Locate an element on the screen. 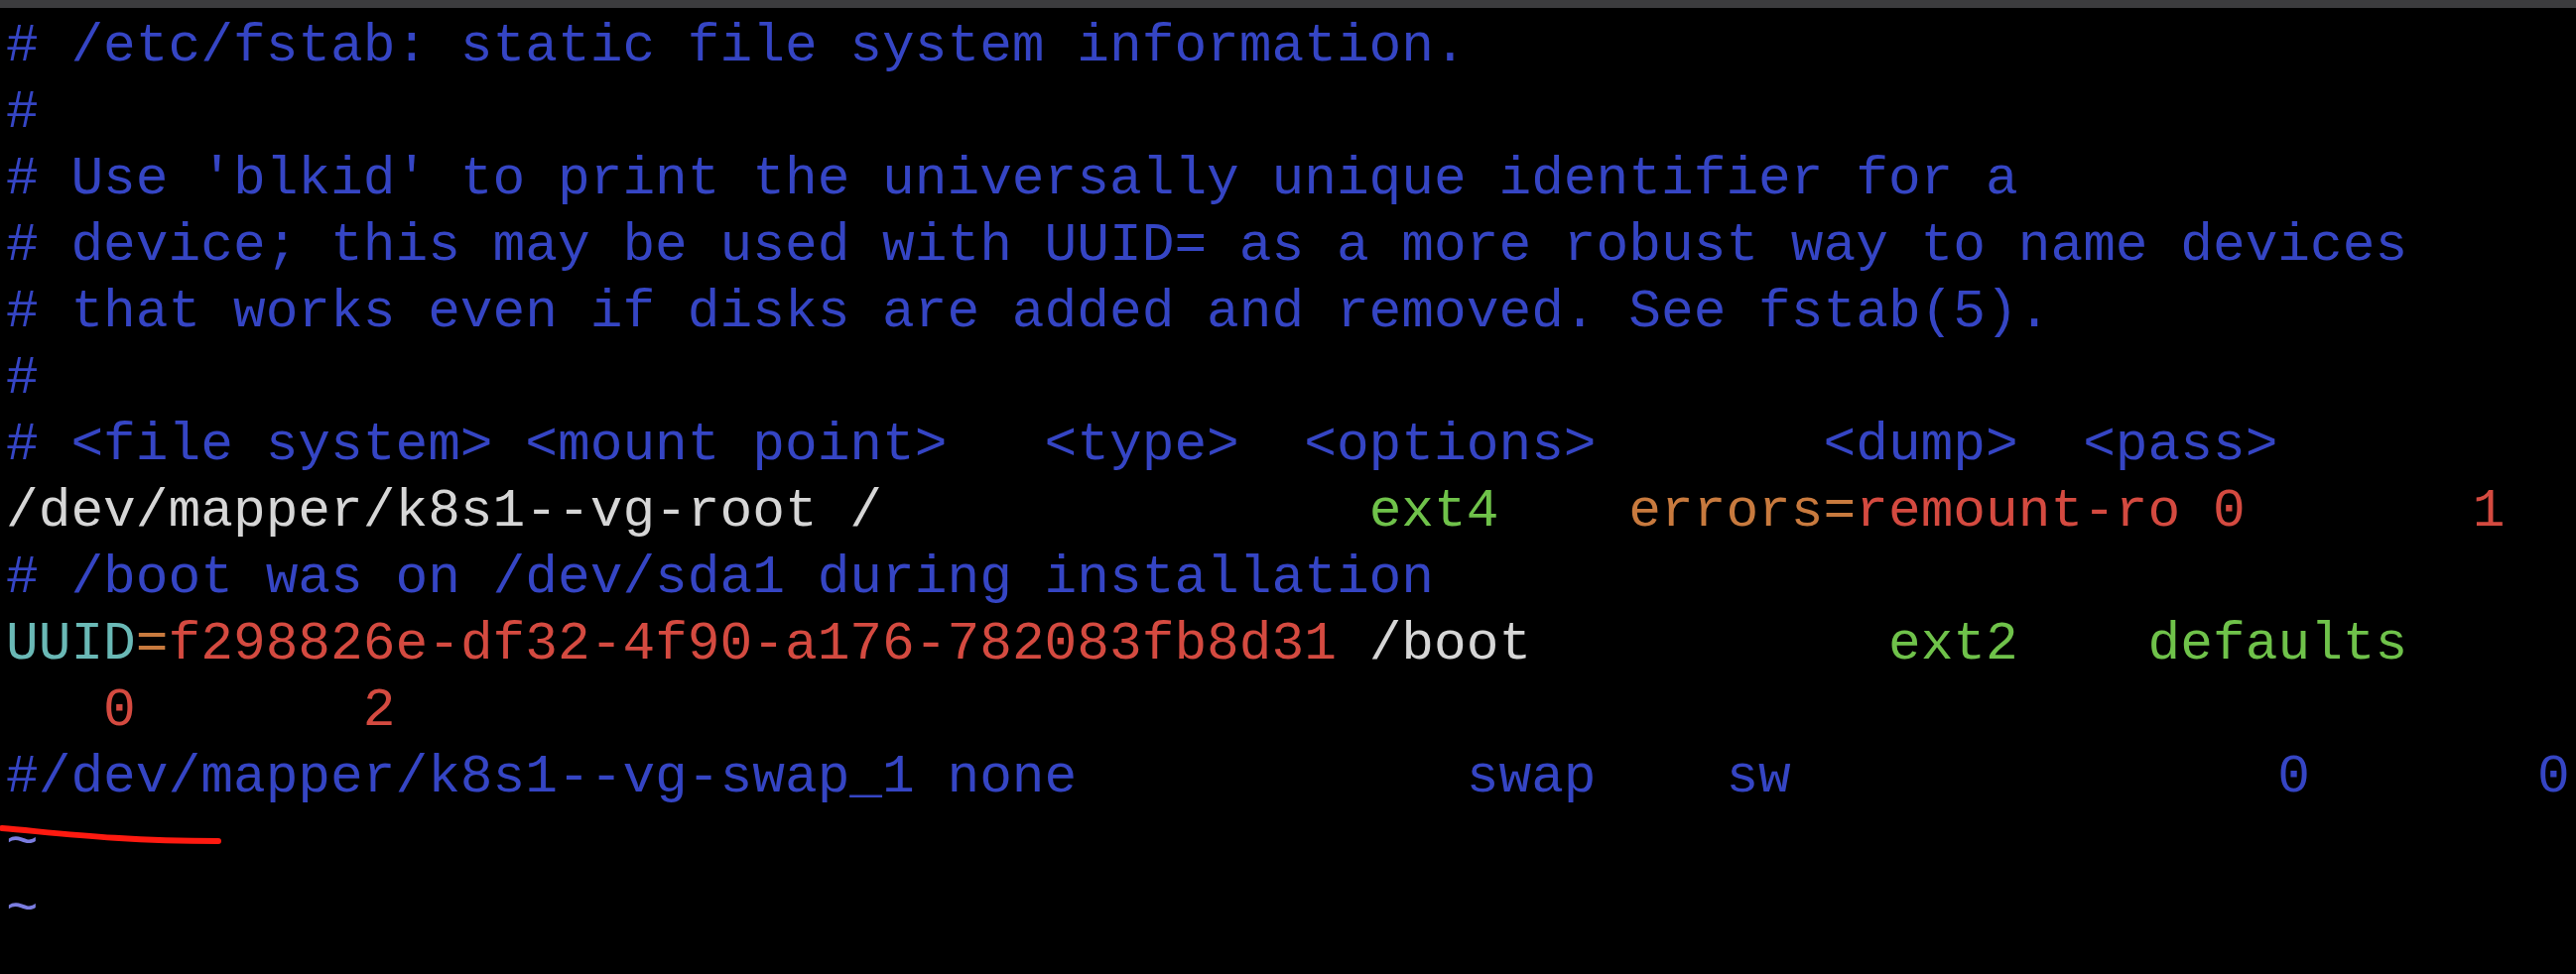 Image resolution: width=2576 pixels, height=974 pixels. comment-text: # <file system> <mount point> <type> <options> <dump> <pass> is located at coordinates (1142, 445).